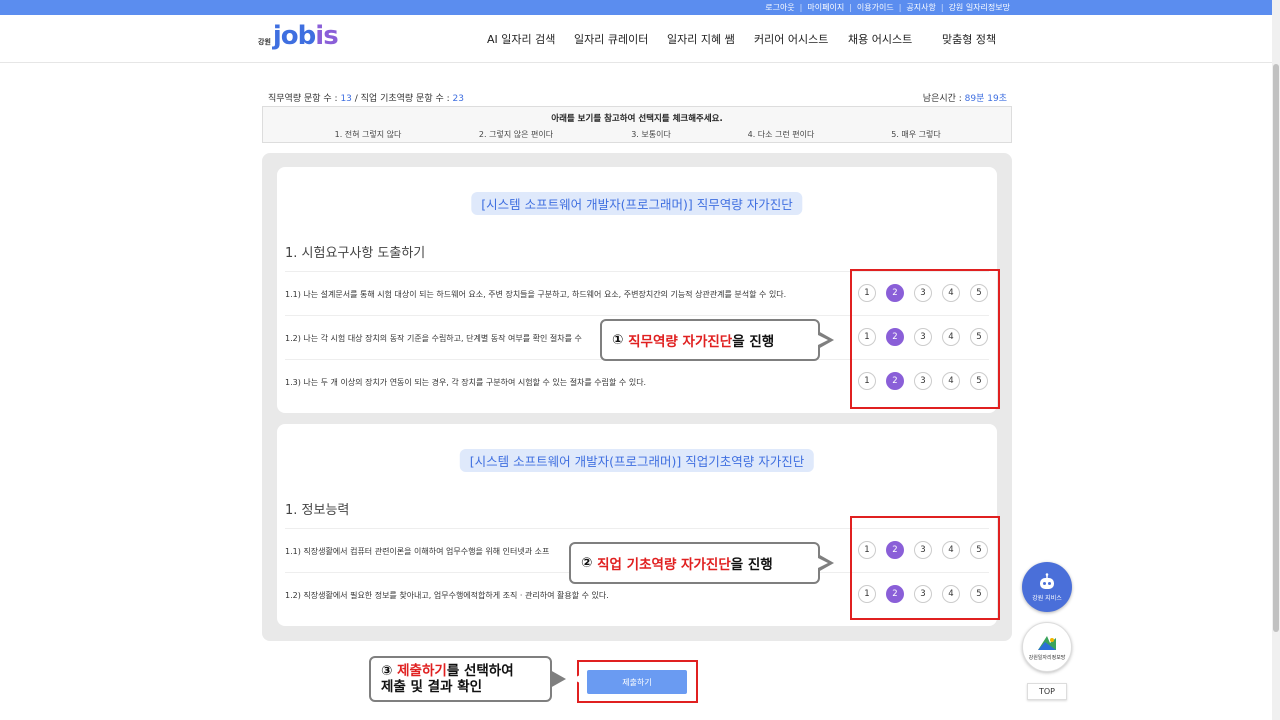  I want to click on top-utility-bar: 로그아웃 | 마이페이지 | 이용가이드 | 공지사항 | 강원 일자리정보망, so click(636, 7).